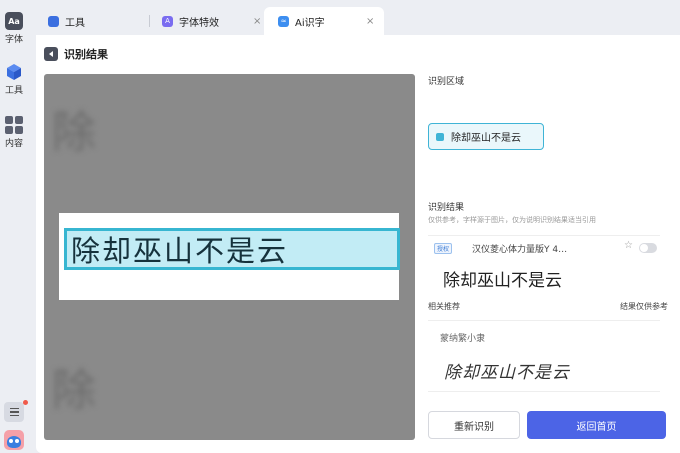 The height and width of the screenshot is (453, 680). What do you see at coordinates (13, 40) in the screenshot?
I see `rail-item-label: 字体` at bounding box center [13, 40].